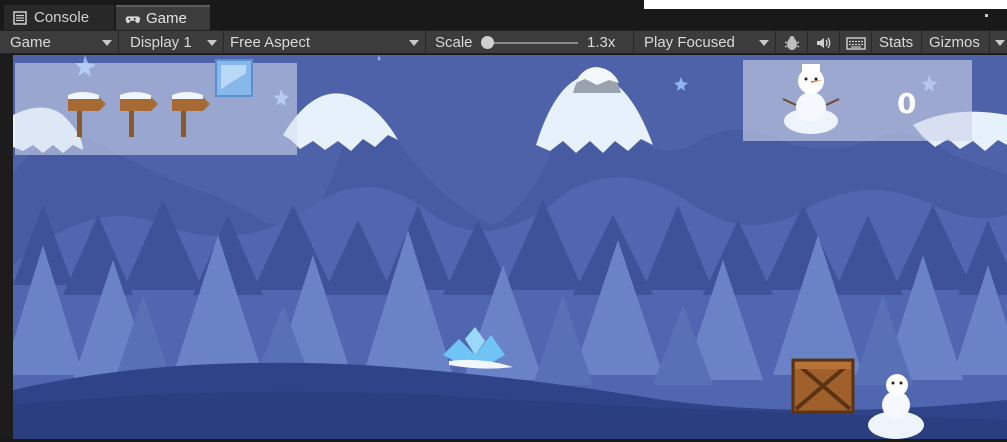 The height and width of the screenshot is (442, 1007). What do you see at coordinates (166, 18) in the screenshot?
I see `tab-game-label: Game` at bounding box center [166, 18].